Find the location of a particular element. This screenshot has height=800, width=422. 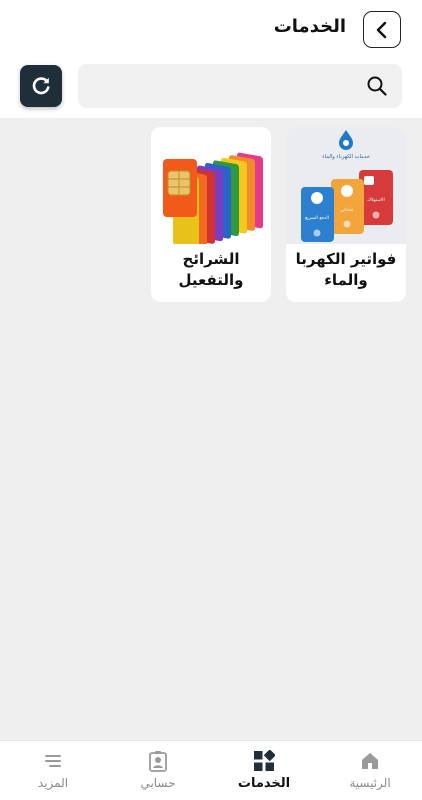

nav-account-label: حسابي is located at coordinates (158, 783).